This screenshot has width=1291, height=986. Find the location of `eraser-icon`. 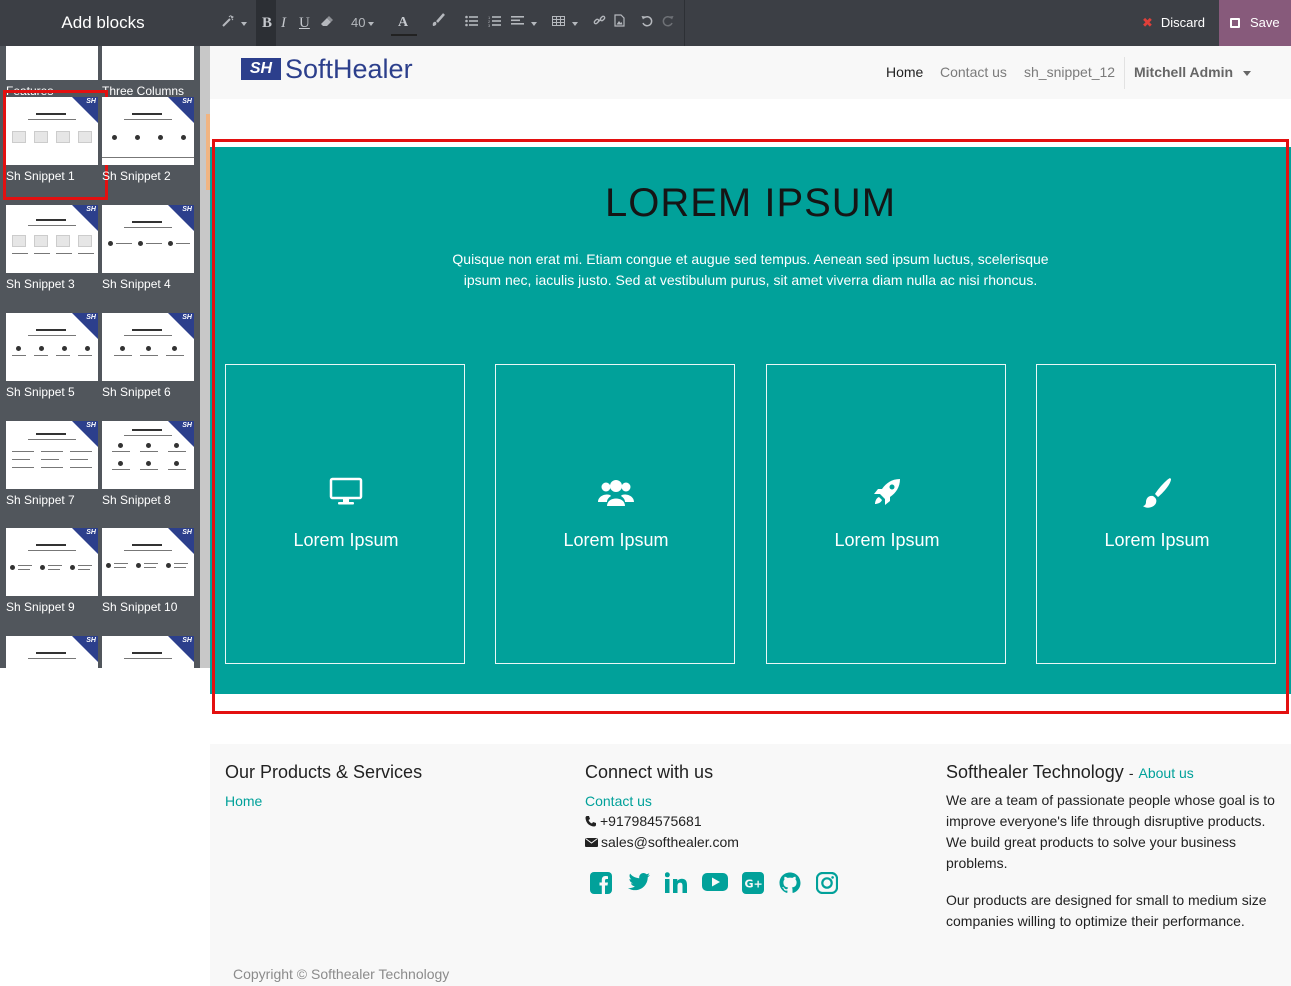

eraser-icon is located at coordinates (327, 23).